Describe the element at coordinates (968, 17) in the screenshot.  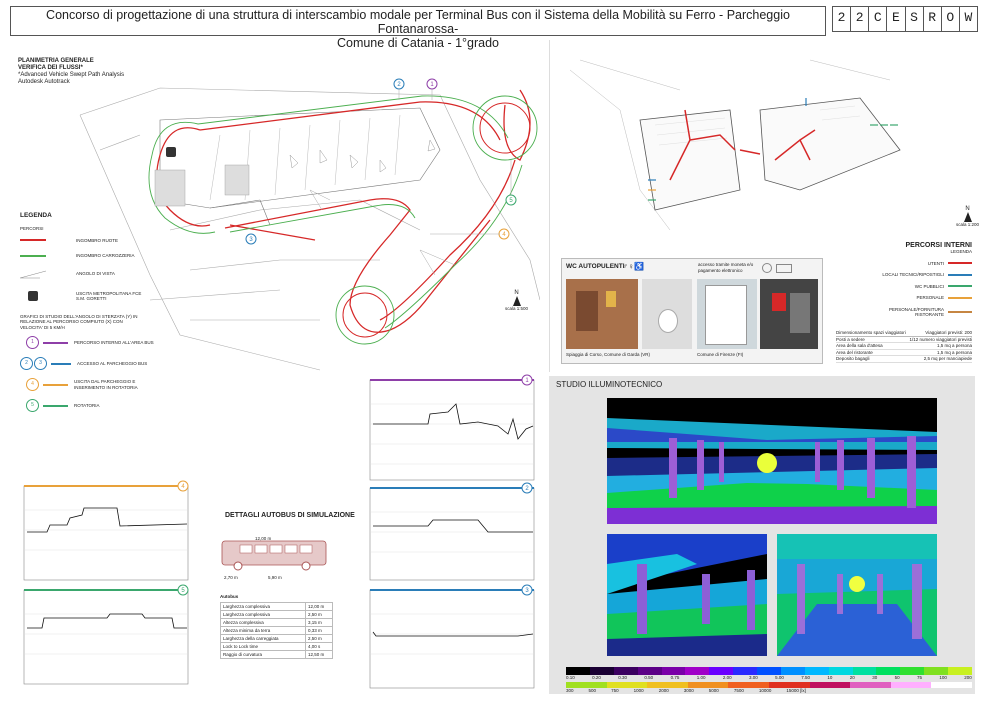
I see `code-char: W` at that location.